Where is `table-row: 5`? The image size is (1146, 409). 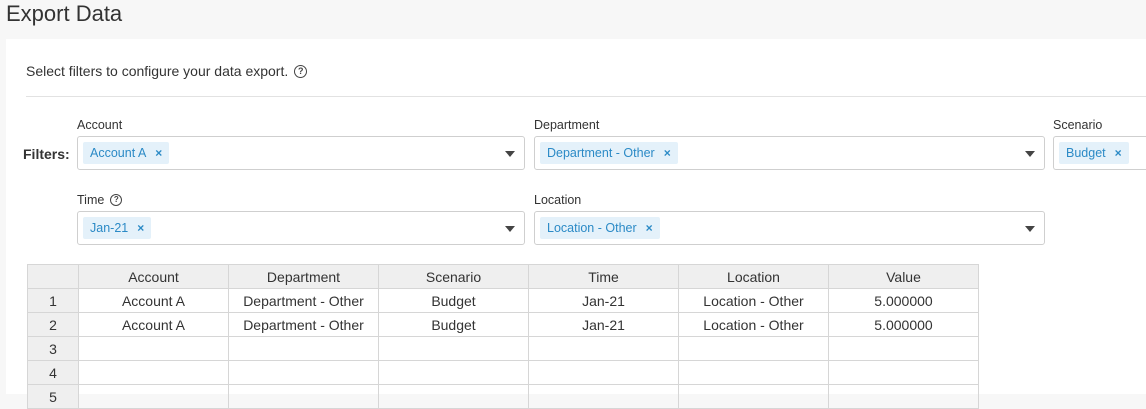
table-row: 5 is located at coordinates (503, 396).